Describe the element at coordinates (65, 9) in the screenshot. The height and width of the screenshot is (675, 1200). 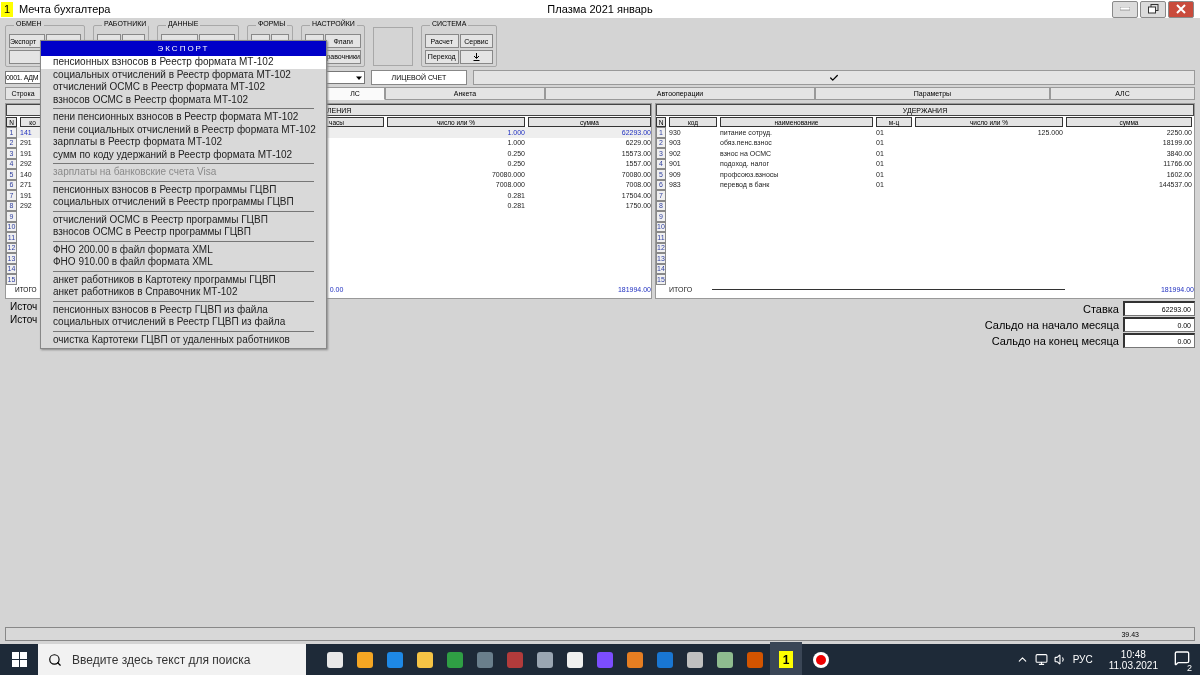
I see `window-title: Мечта бухгалтера` at that location.